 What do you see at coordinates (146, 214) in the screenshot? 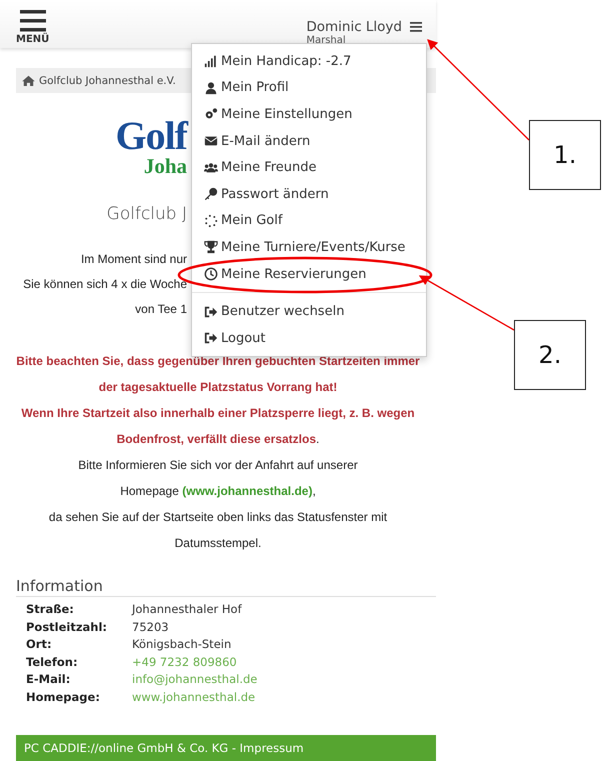
I see `club-title: Golfclub J` at bounding box center [146, 214].